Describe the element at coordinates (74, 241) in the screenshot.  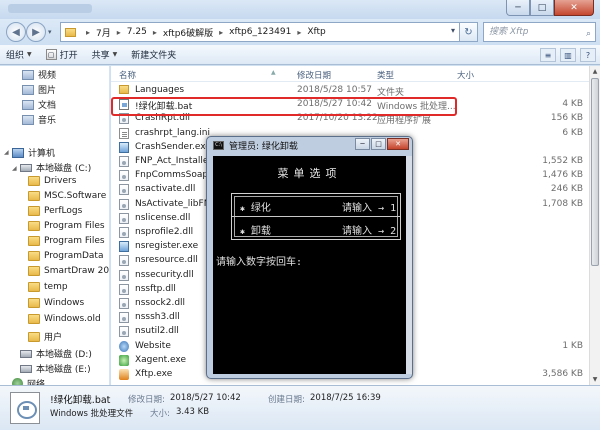
I see `sidebar-item-label: Program Files` at that location.